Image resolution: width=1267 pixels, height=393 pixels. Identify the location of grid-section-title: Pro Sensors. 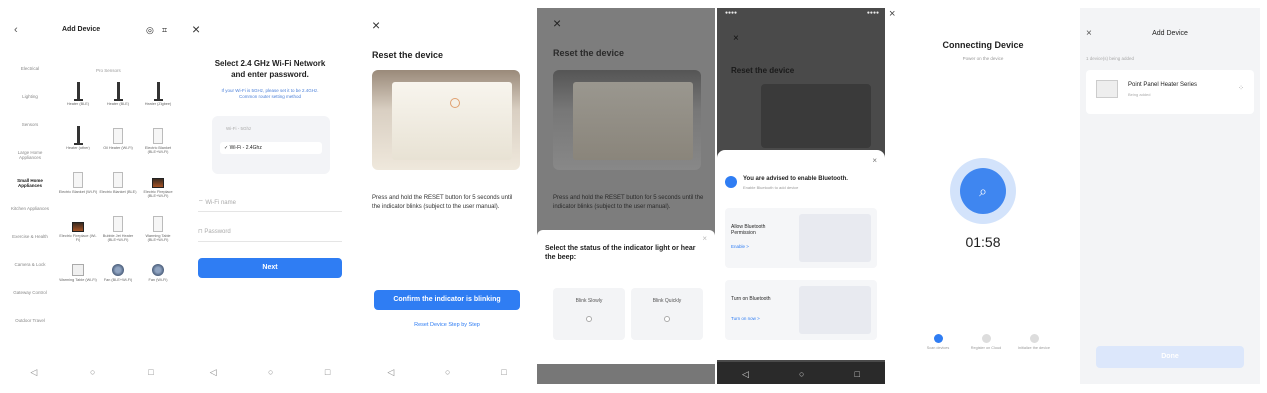
(108, 70).